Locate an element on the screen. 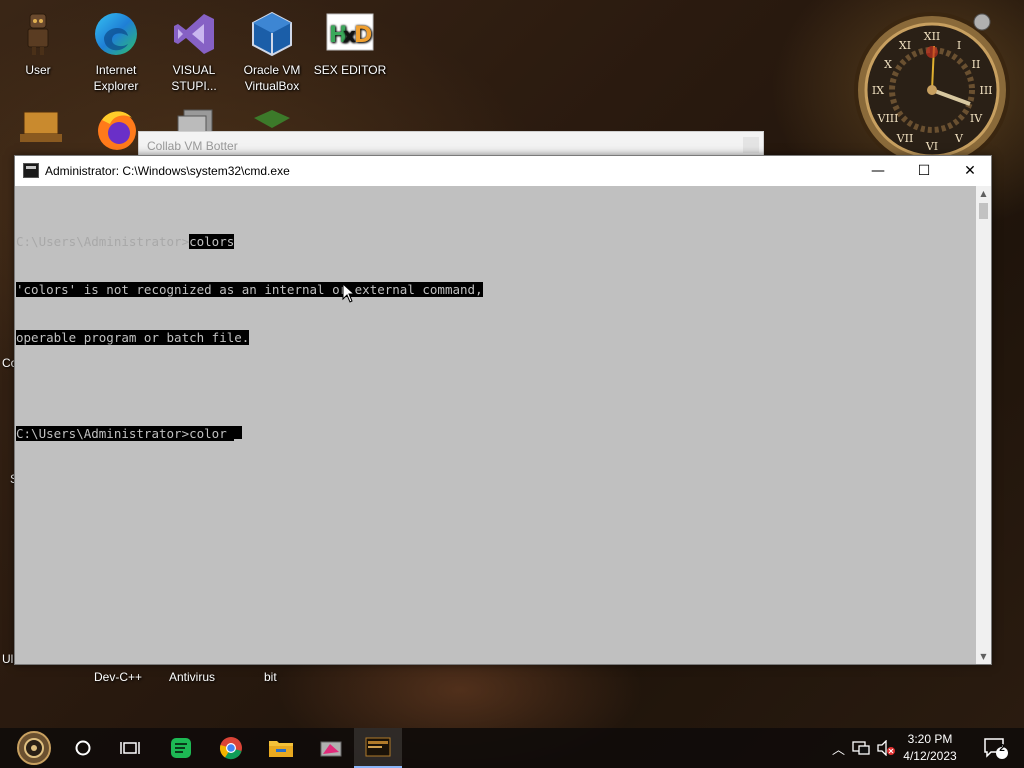  console-line: C:\Users\Administrator>colors is located at coordinates (249, 242).